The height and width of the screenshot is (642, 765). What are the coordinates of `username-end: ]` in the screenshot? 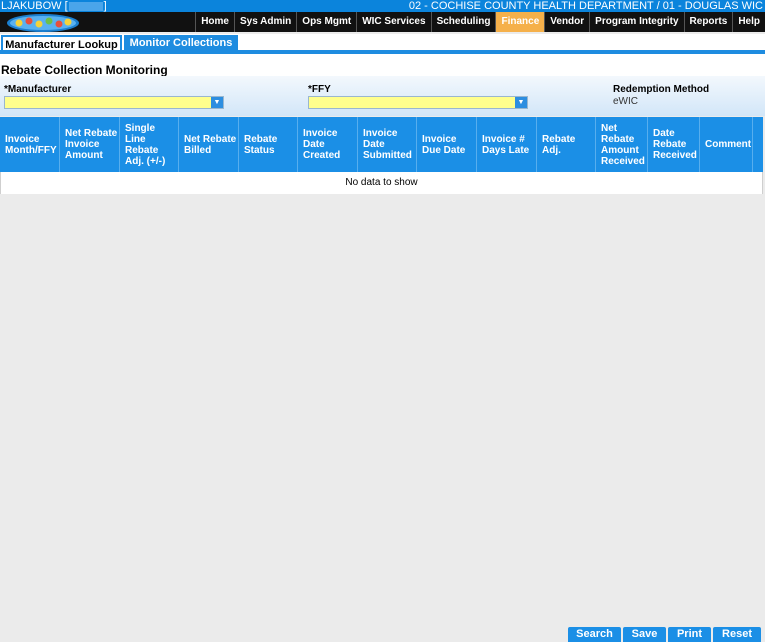 It's located at (105, 6).